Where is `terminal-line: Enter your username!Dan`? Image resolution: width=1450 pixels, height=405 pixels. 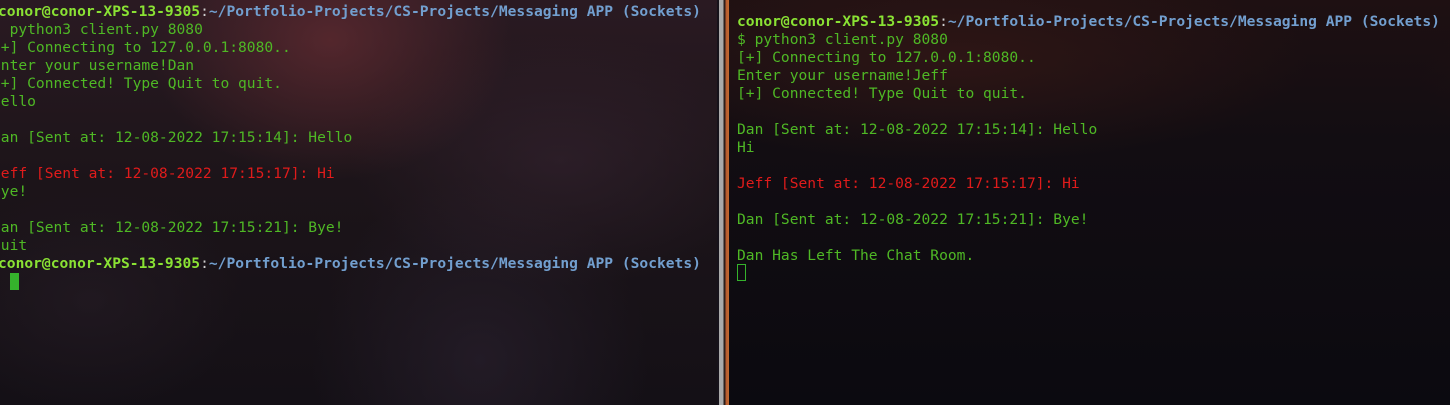
terminal-line: Enter your username!Dan is located at coordinates (97, 65).